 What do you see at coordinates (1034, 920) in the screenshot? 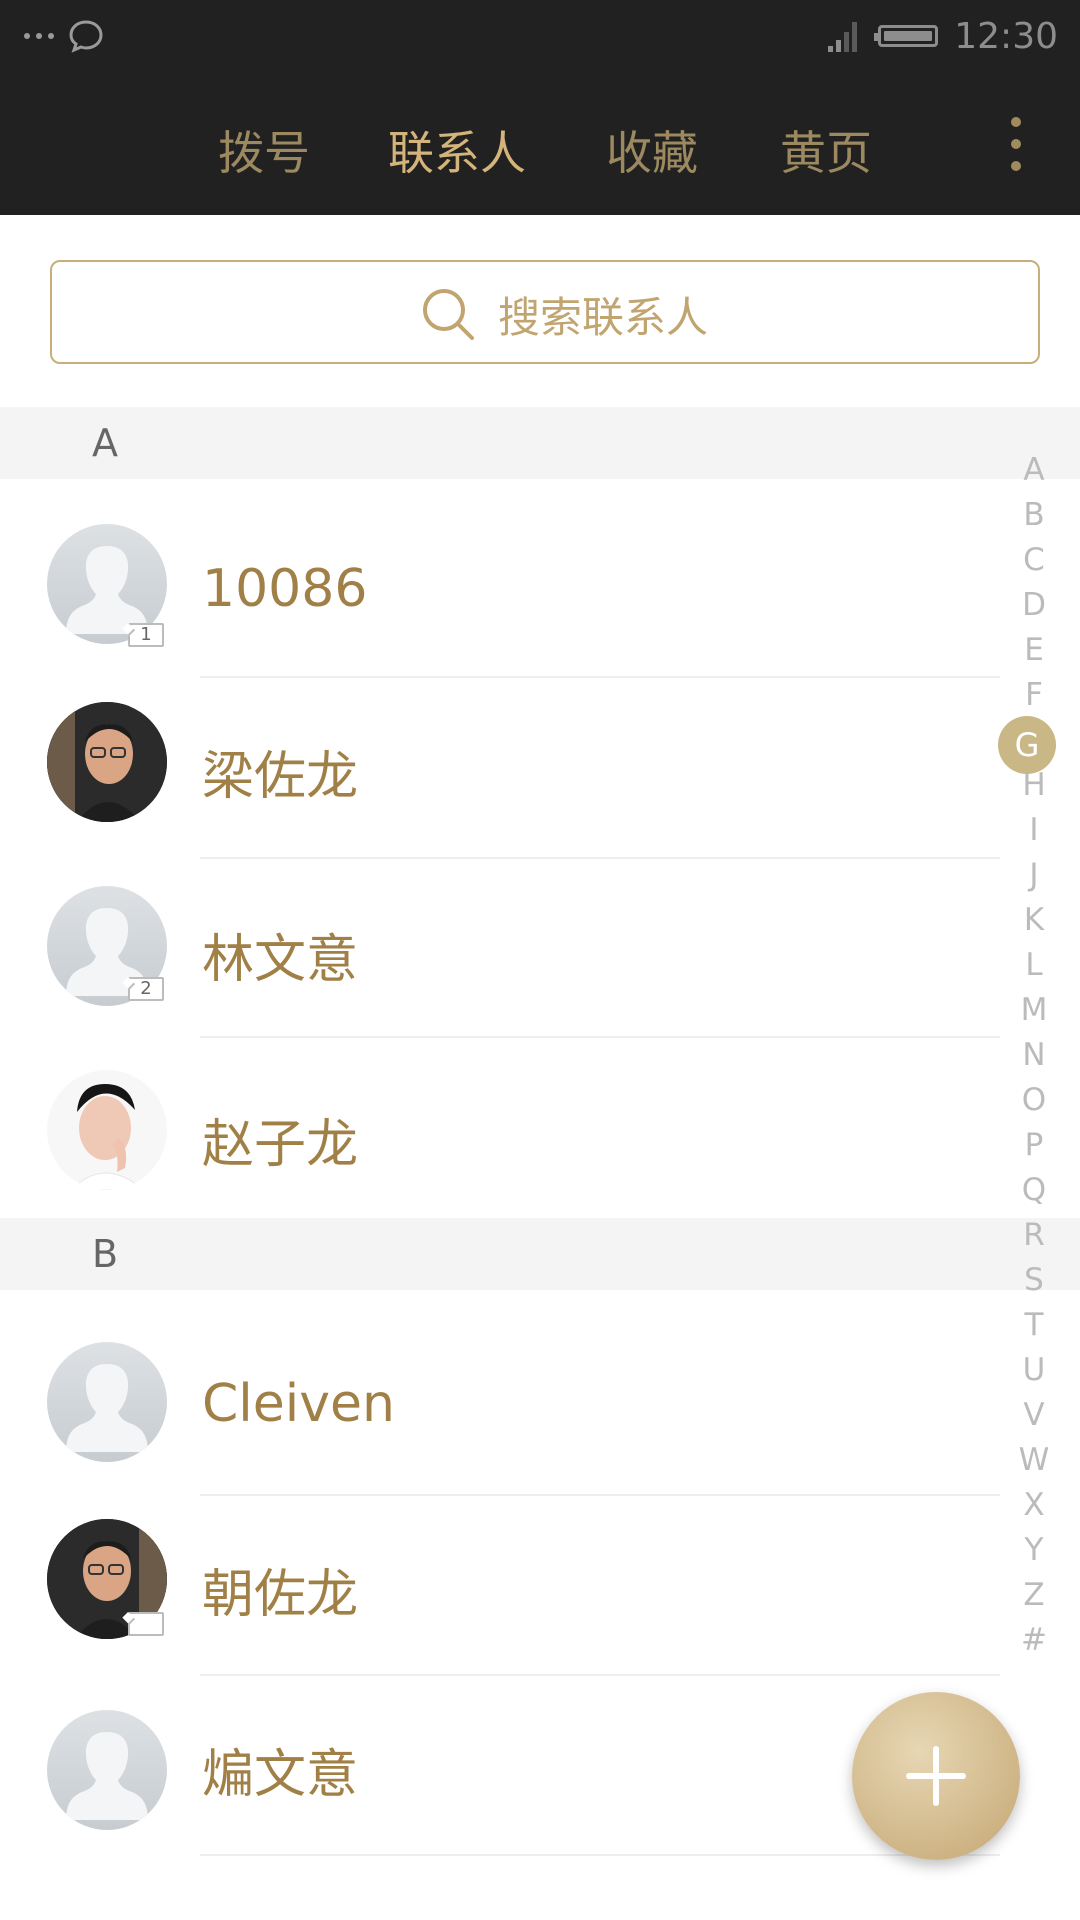
I see `index-letter-k: K` at bounding box center [1034, 920].